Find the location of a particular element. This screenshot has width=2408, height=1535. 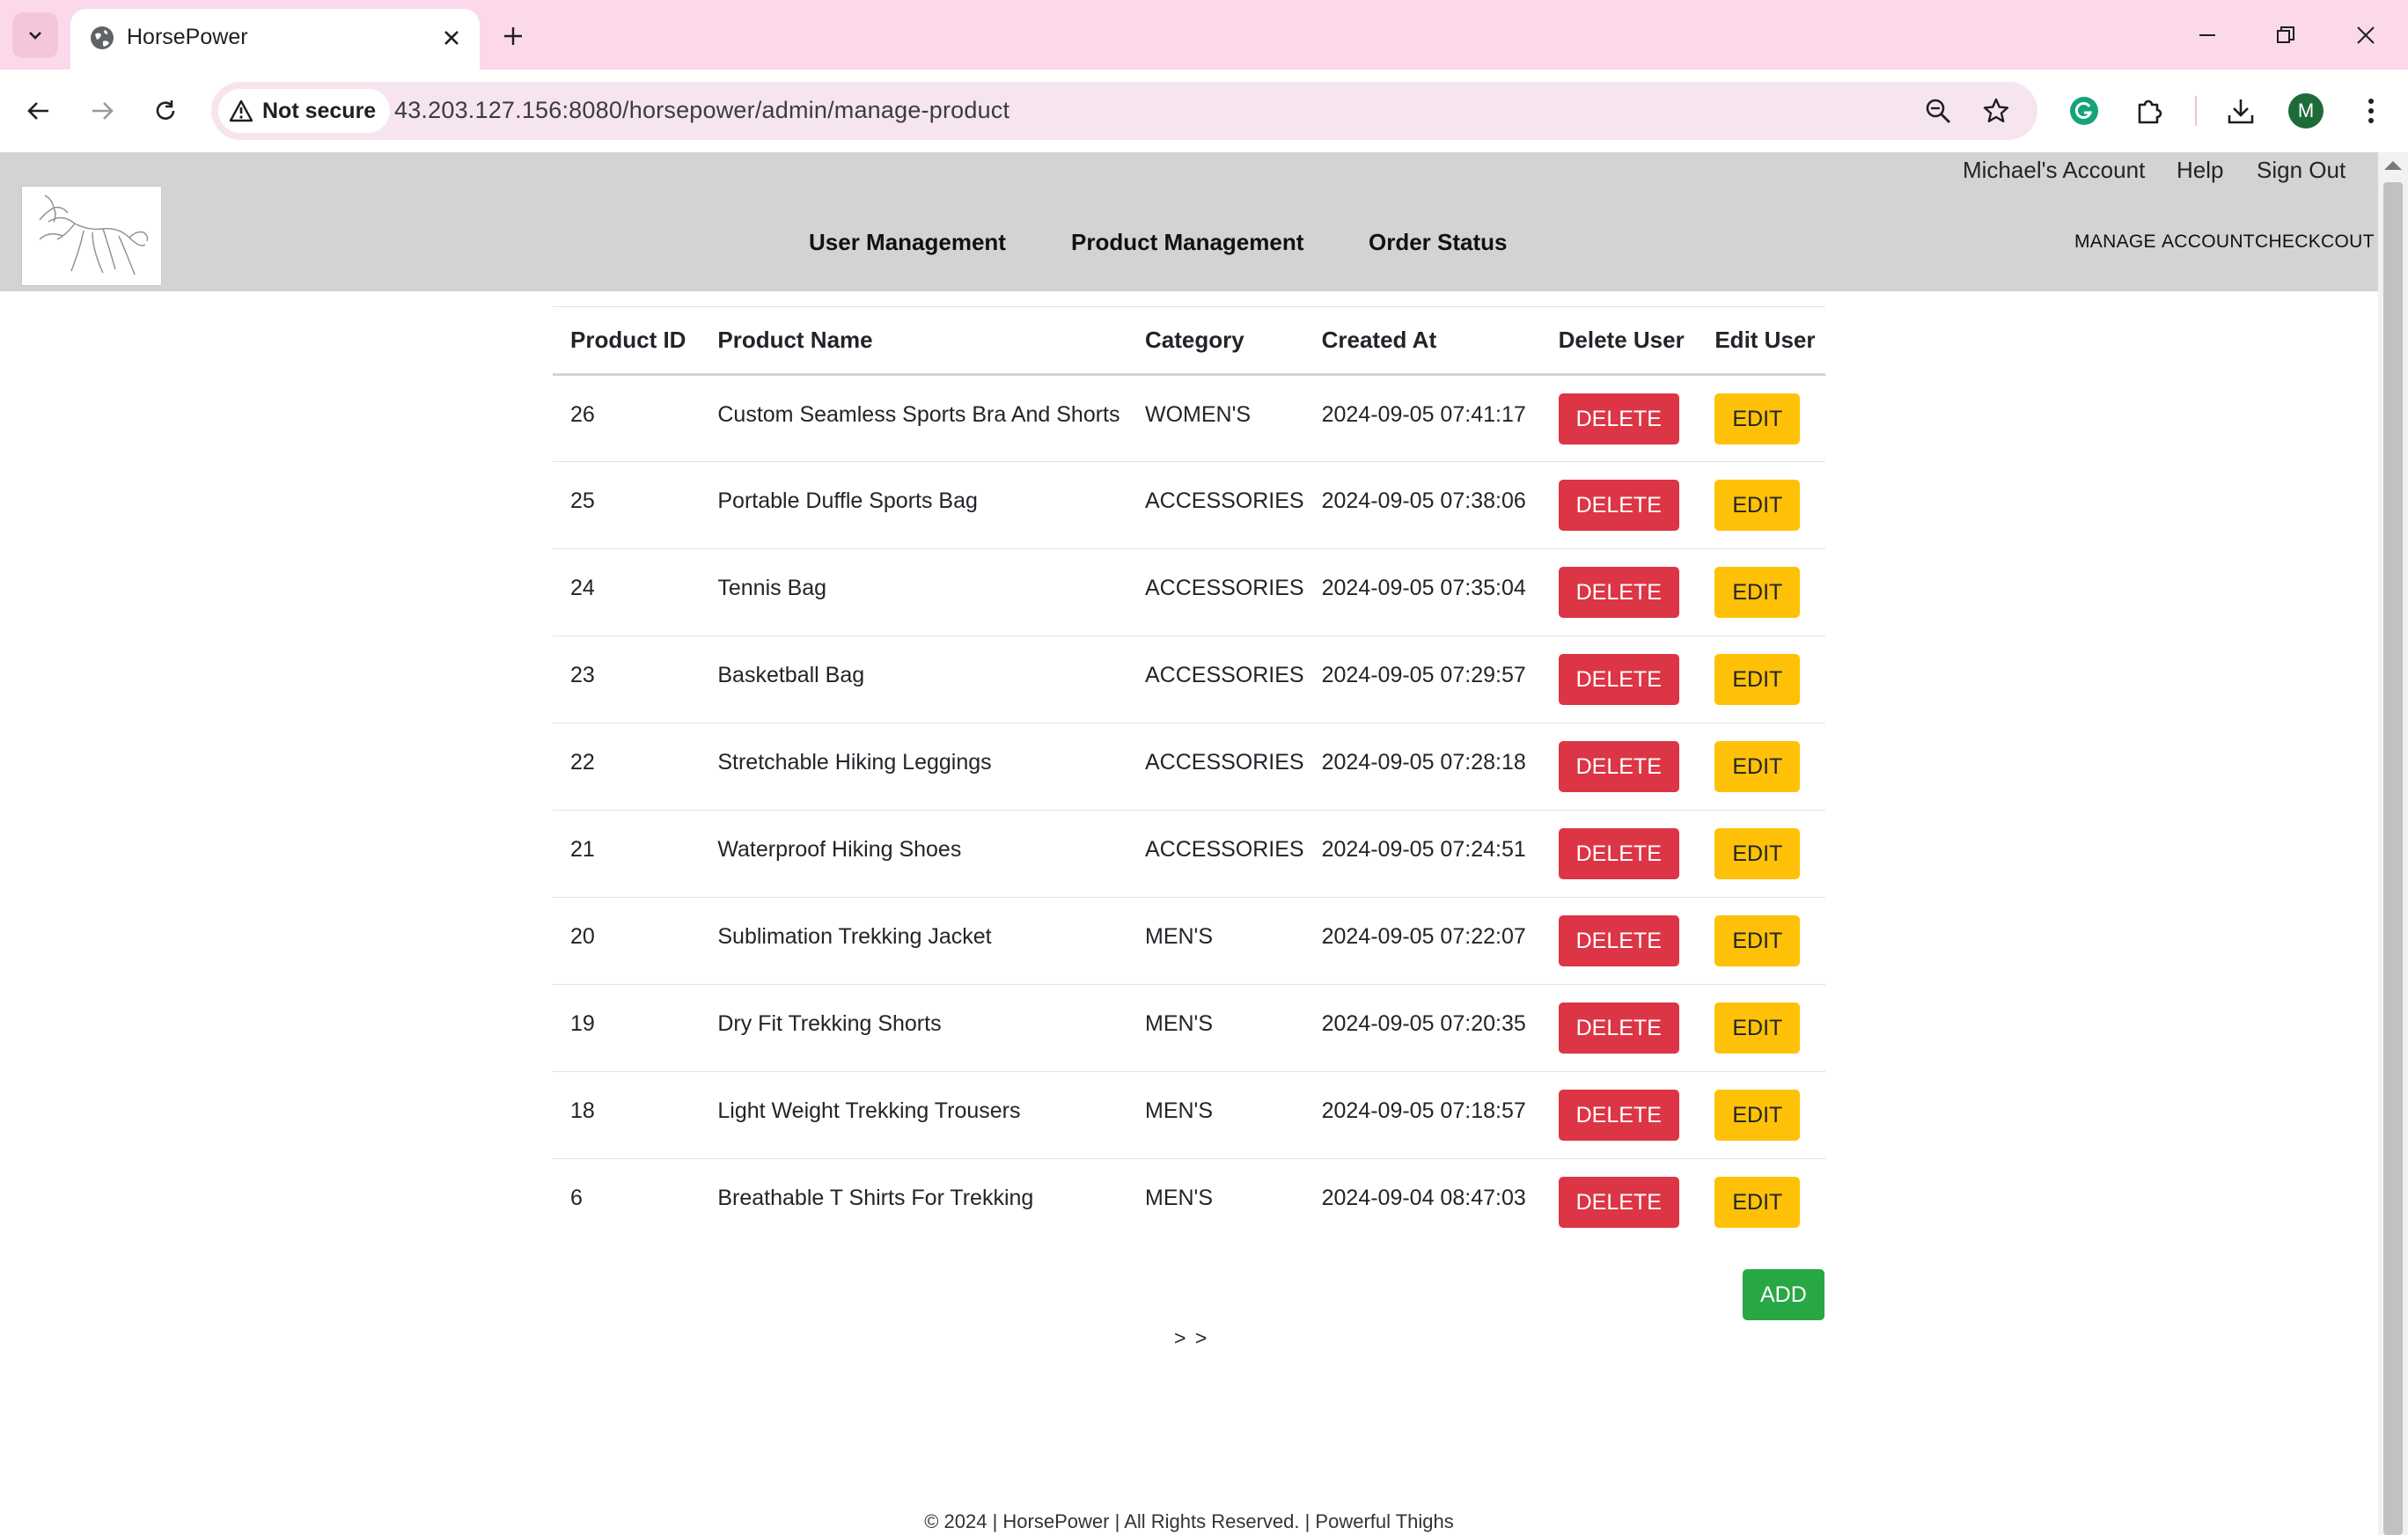

close-icon is located at coordinates (2366, 35).